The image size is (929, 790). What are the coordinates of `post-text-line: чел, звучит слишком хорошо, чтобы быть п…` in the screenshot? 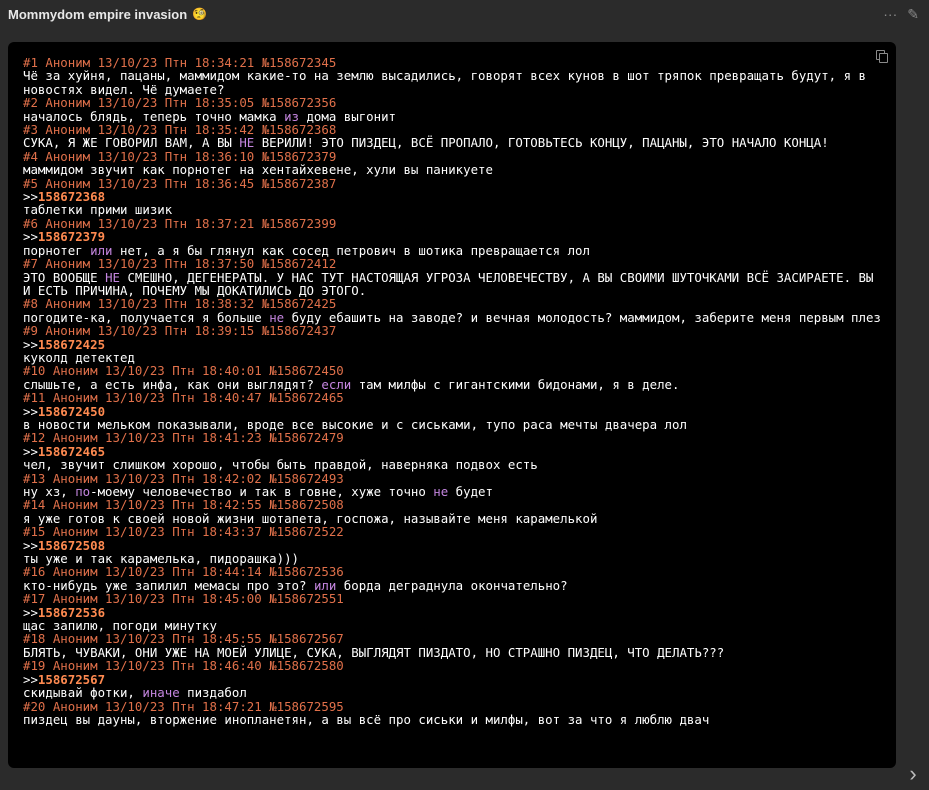 It's located at (280, 465).